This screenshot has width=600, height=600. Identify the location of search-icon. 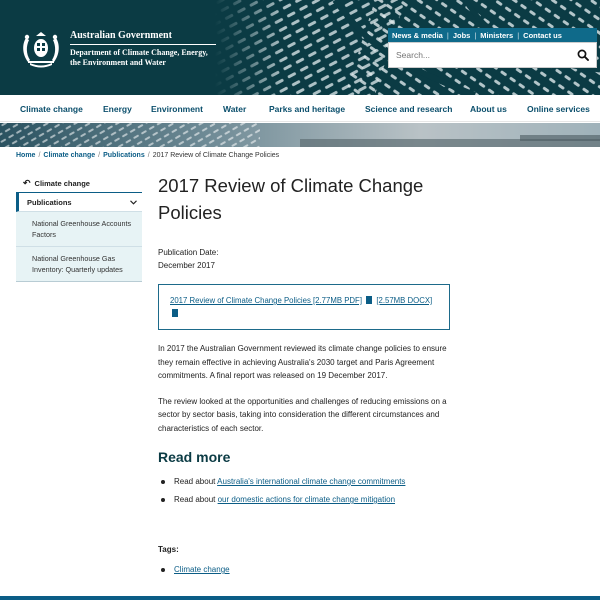
(583, 55).